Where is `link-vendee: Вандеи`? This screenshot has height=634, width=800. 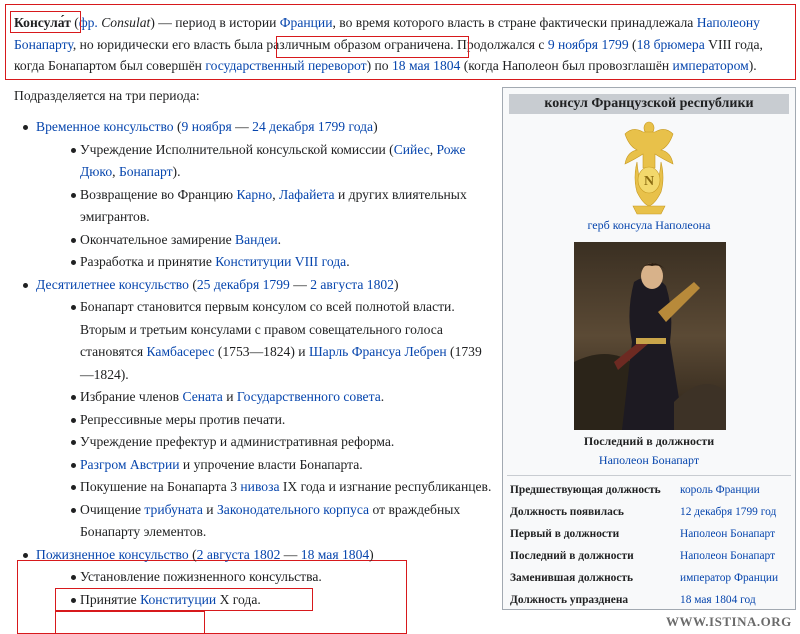
link-vendee: Вандеи is located at coordinates (256, 239).